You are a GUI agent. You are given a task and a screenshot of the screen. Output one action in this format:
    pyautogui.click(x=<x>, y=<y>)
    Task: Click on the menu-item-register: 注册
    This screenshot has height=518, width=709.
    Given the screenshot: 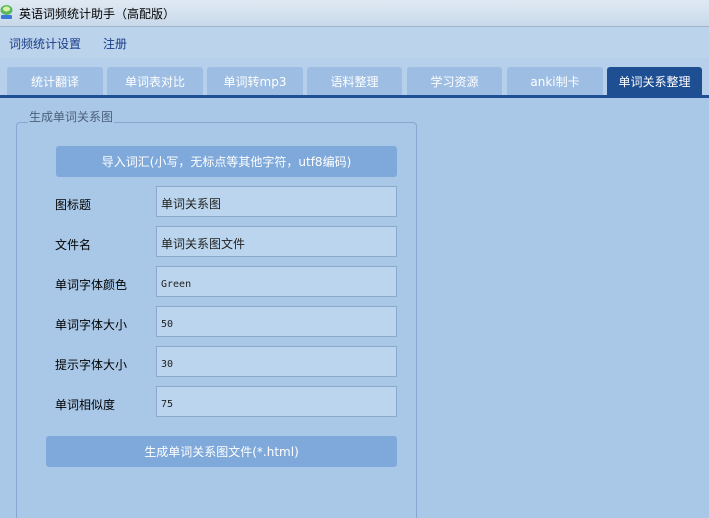 What is the action you would take?
    pyautogui.click(x=115, y=43)
    